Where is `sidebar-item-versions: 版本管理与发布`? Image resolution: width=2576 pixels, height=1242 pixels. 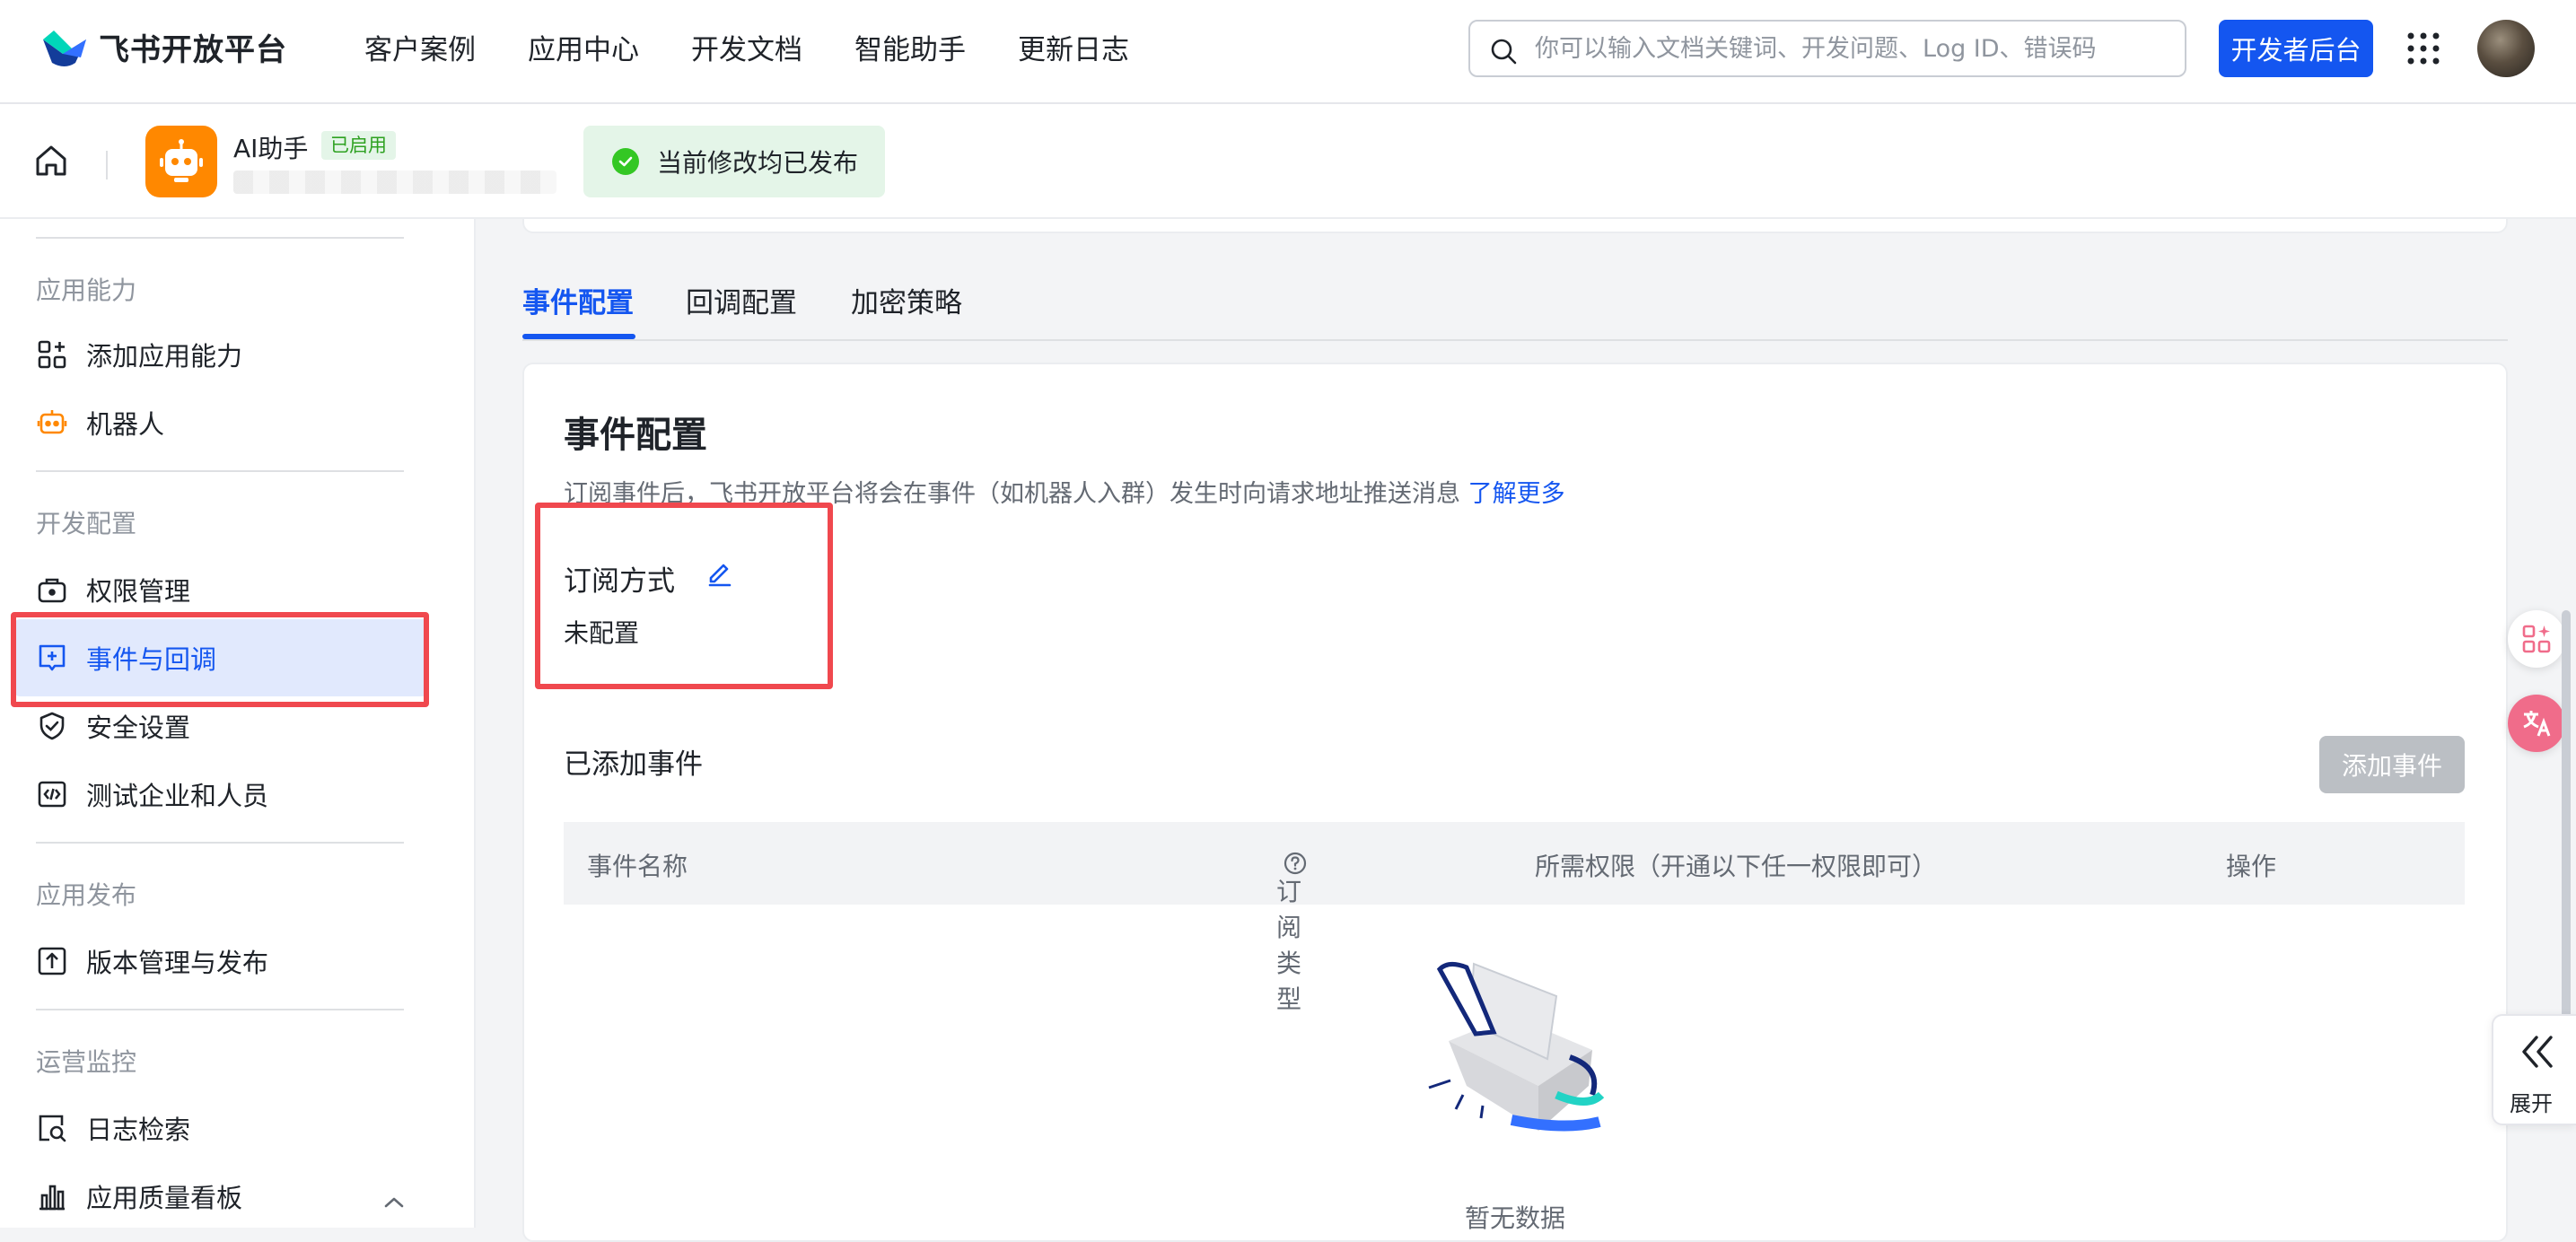
sidebar-item-versions: 版本管理与发布 is located at coordinates (221, 962).